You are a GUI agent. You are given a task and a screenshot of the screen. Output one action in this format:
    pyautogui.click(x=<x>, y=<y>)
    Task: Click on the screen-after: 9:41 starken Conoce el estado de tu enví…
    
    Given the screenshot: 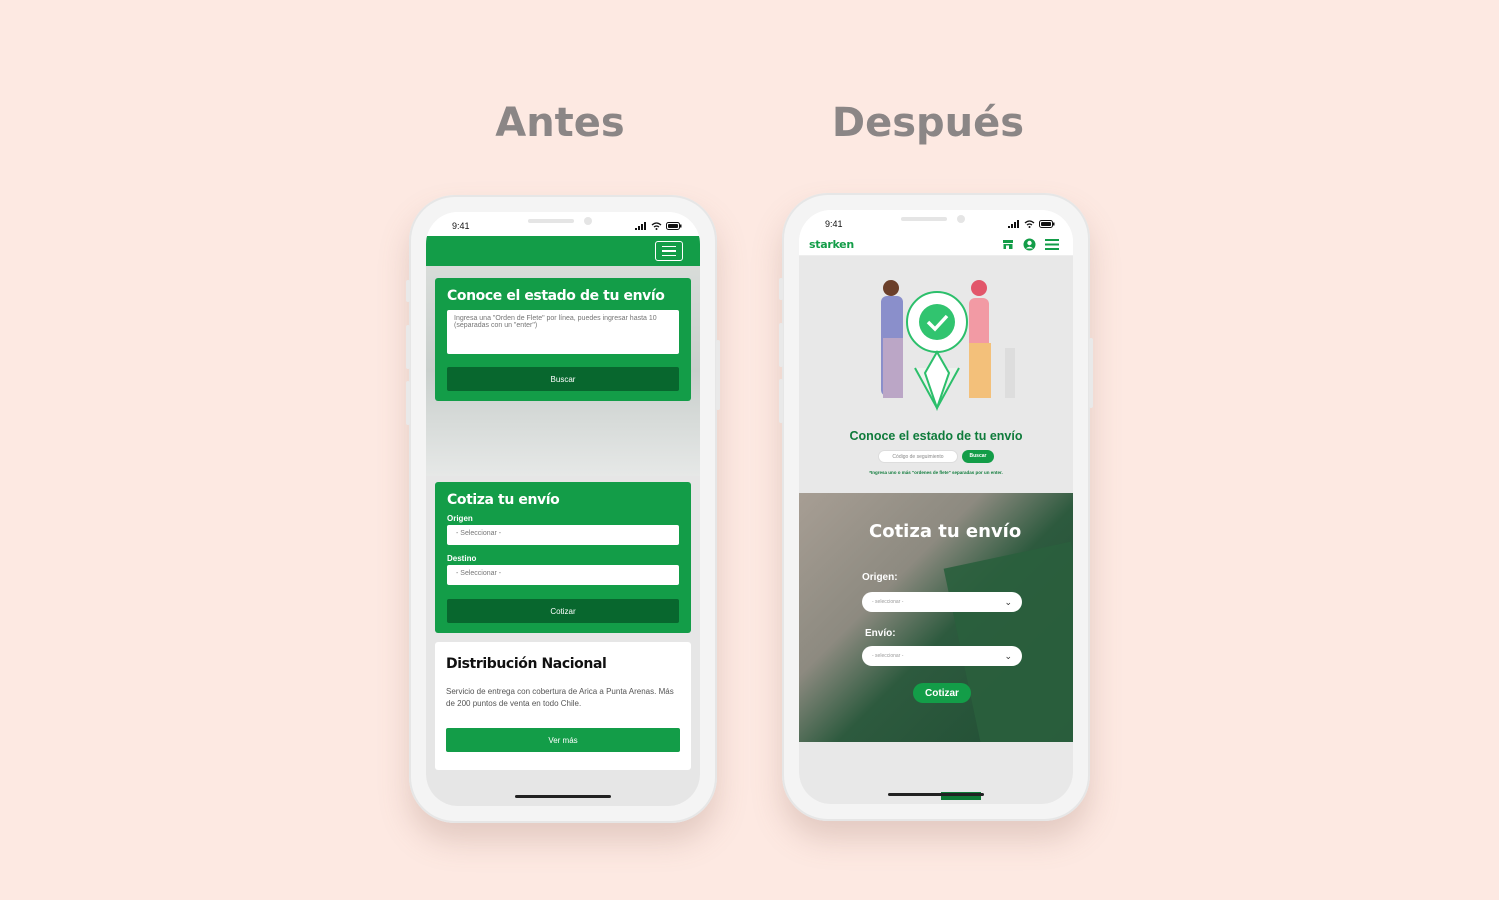 What is the action you would take?
    pyautogui.click(x=936, y=507)
    